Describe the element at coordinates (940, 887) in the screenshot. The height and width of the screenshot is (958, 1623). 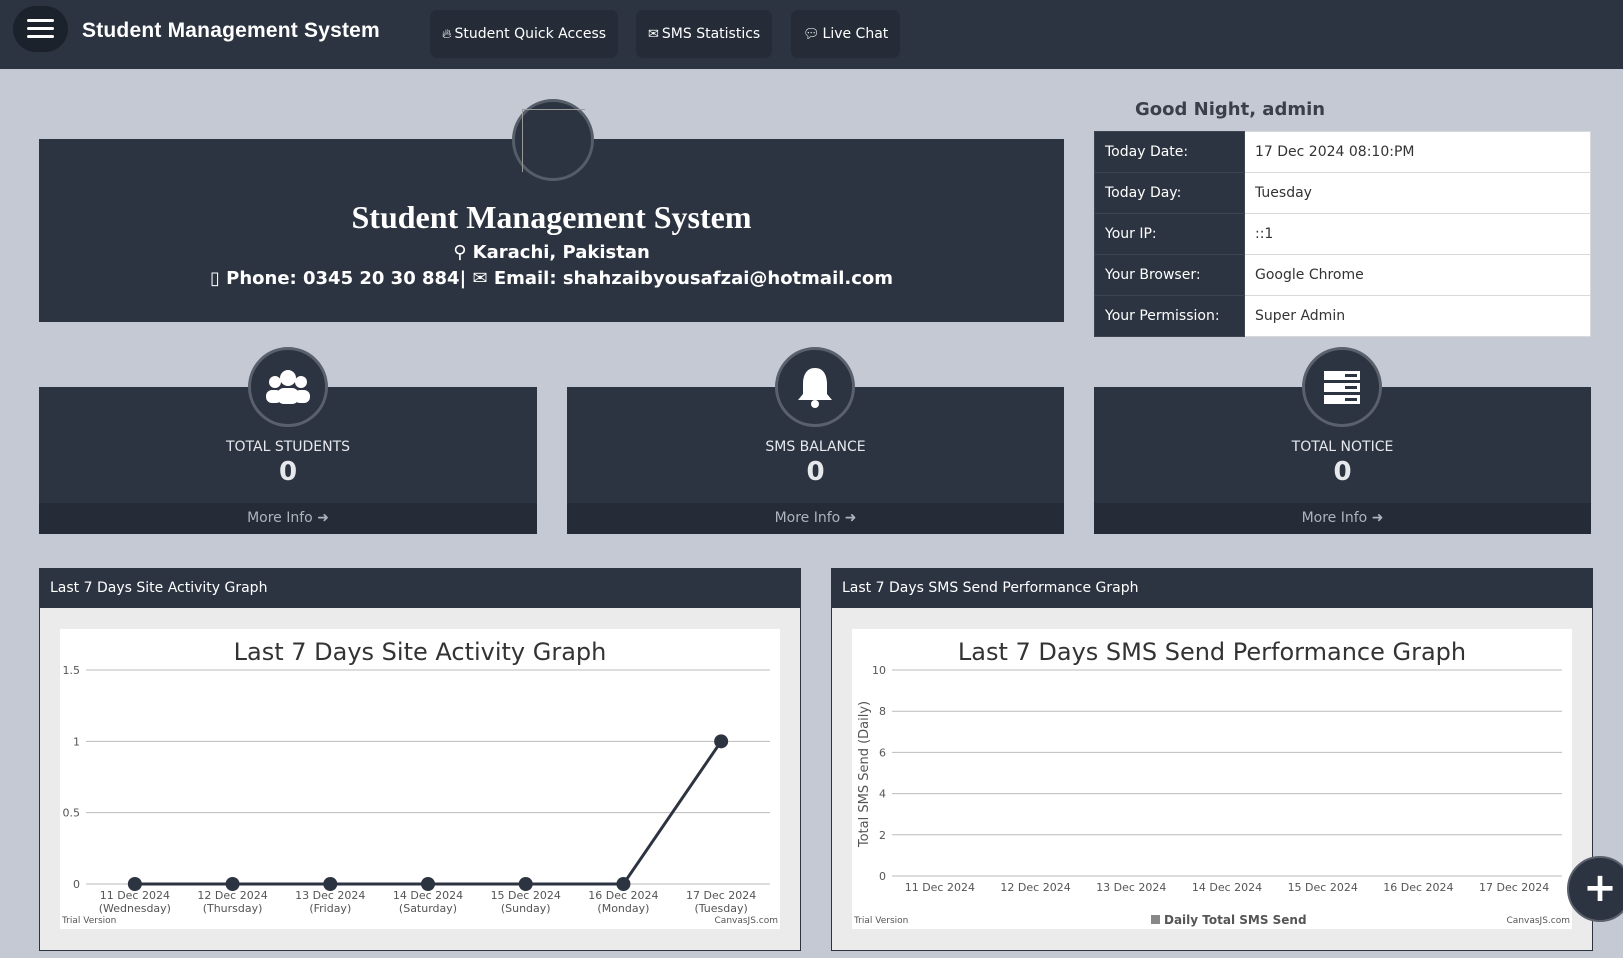
I see `x-tick-label: 11 Dec 2024` at that location.